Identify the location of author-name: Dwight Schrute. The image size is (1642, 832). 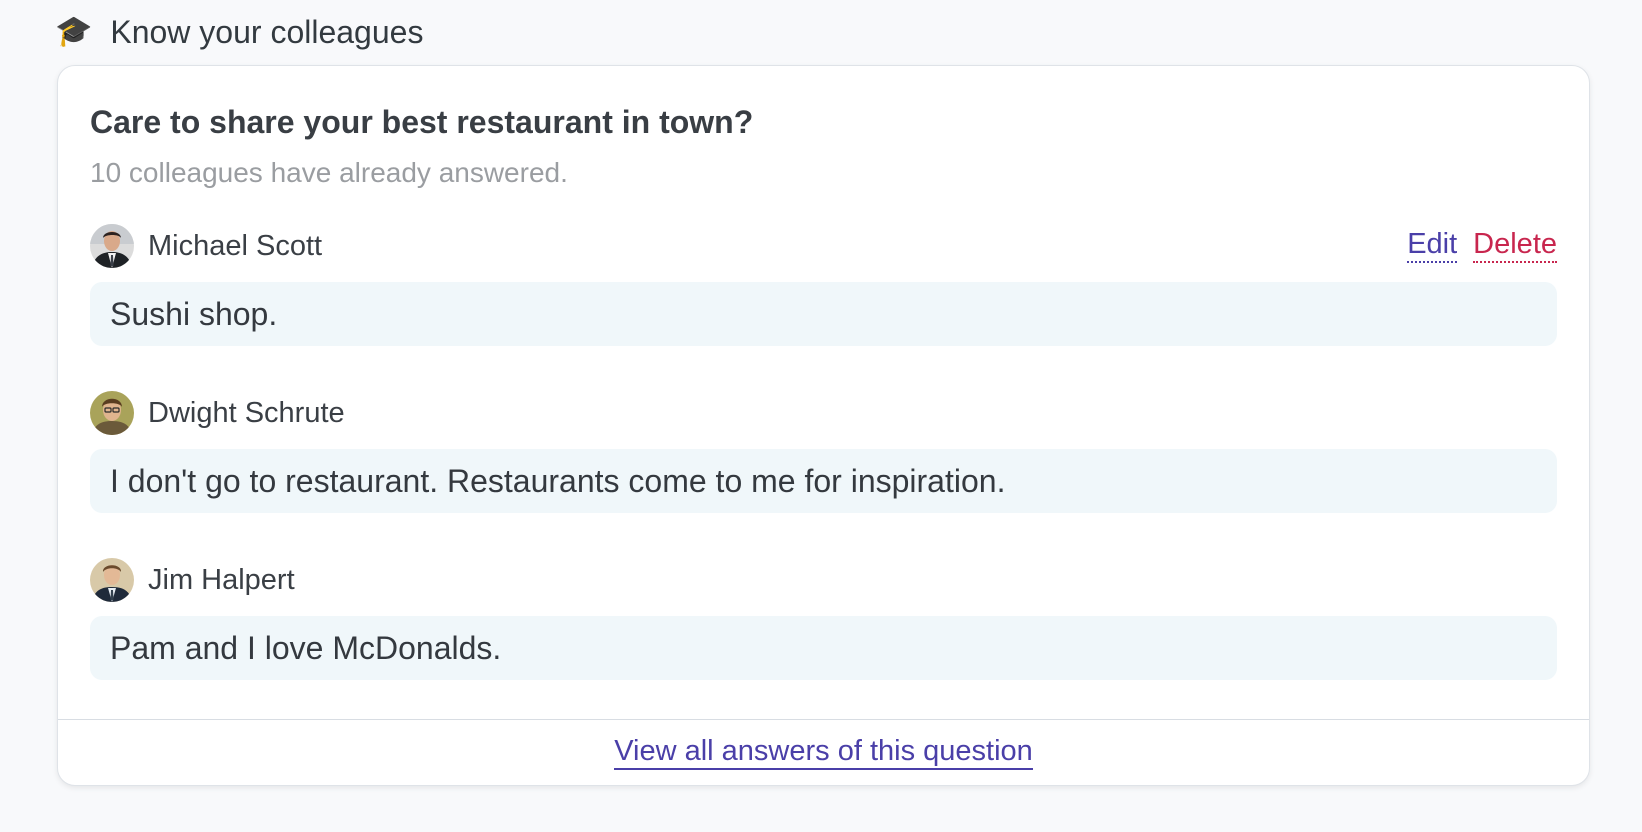
(246, 412).